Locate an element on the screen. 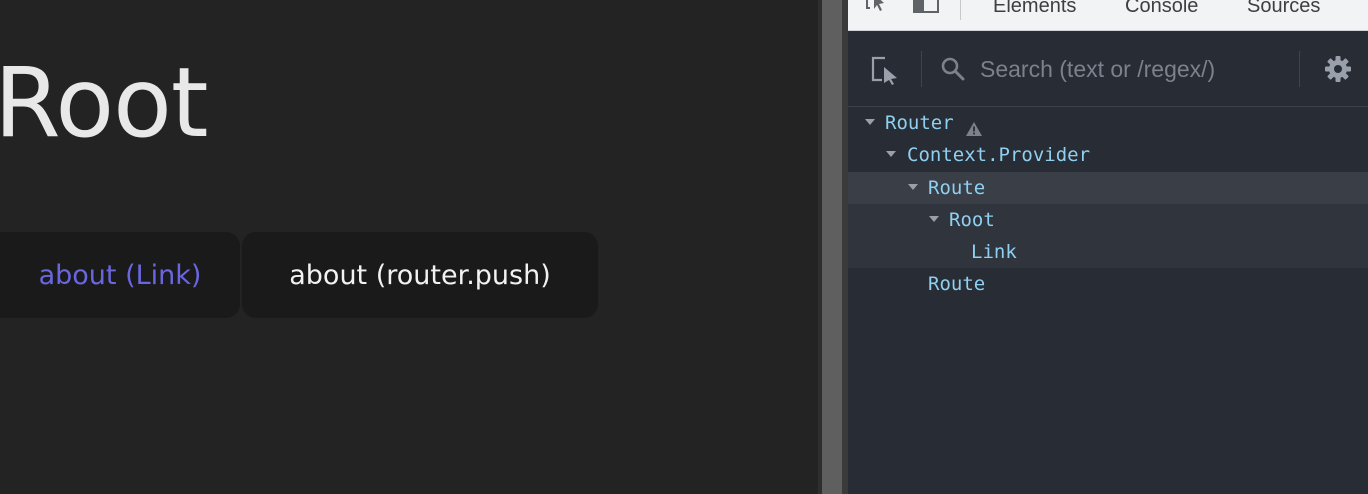 Image resolution: width=1368 pixels, height=494 pixels. tree-node-label: Context.Provider is located at coordinates (999, 155).